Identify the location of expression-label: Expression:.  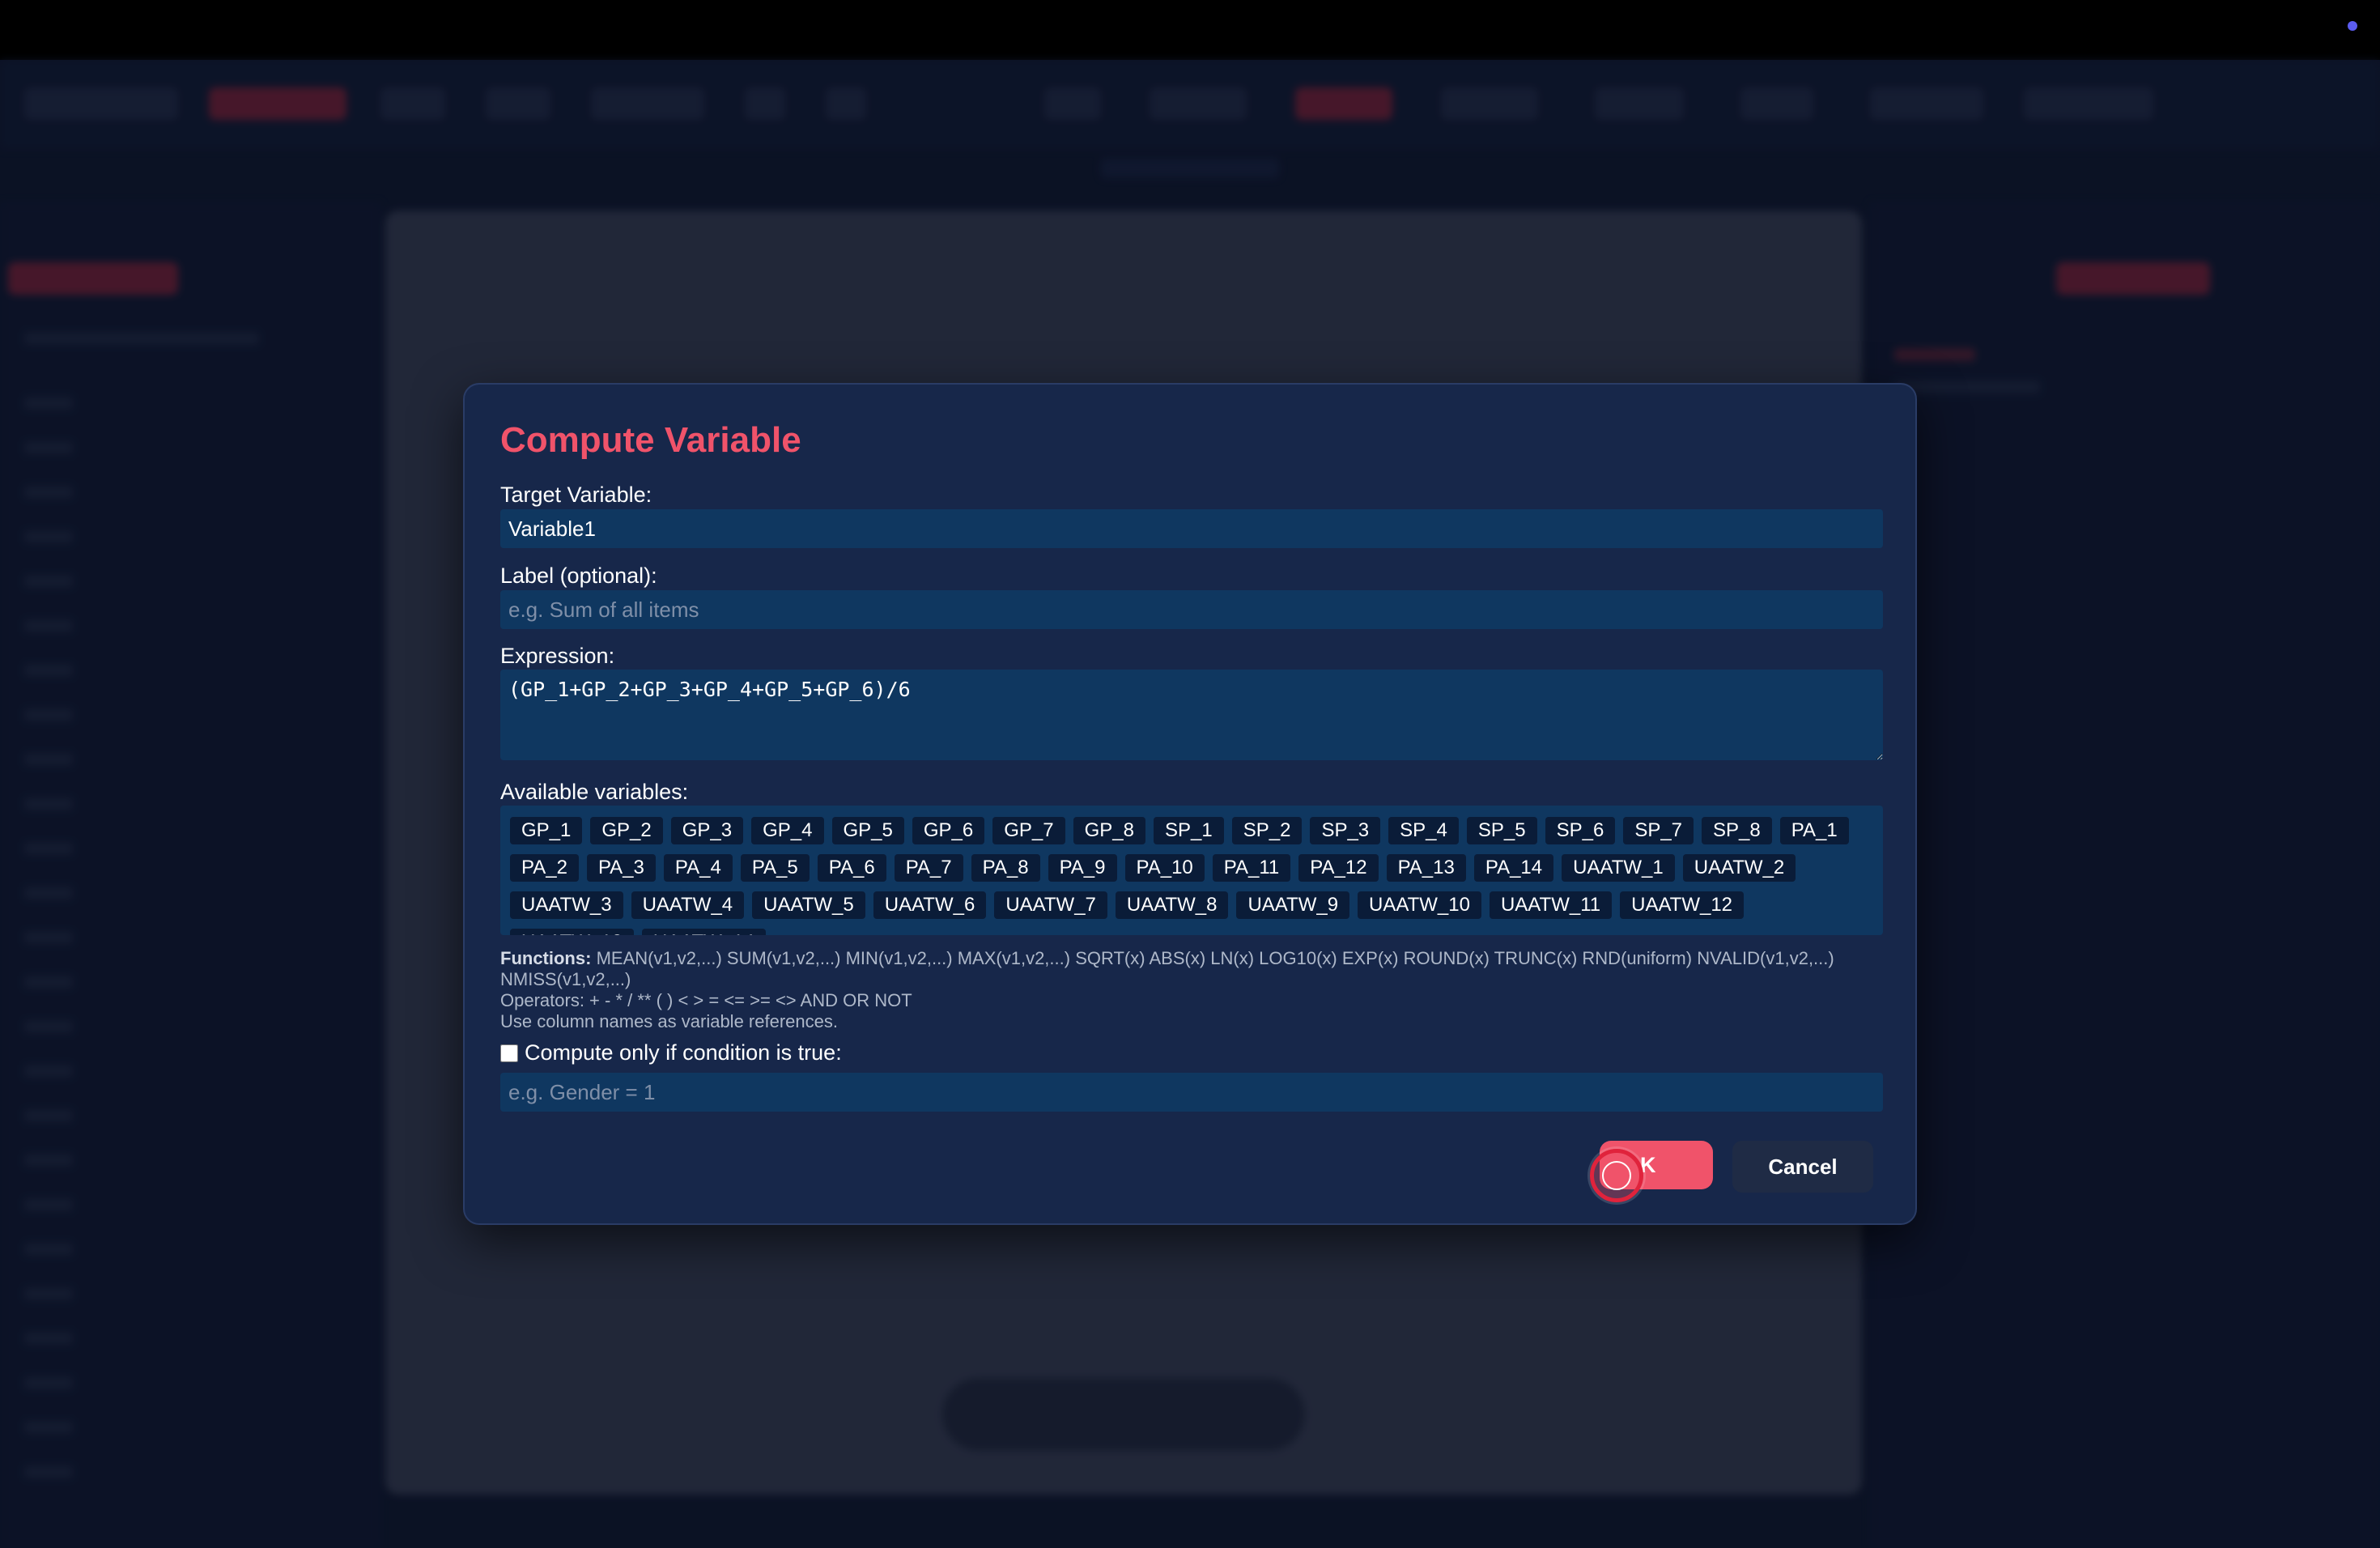
(558, 656).